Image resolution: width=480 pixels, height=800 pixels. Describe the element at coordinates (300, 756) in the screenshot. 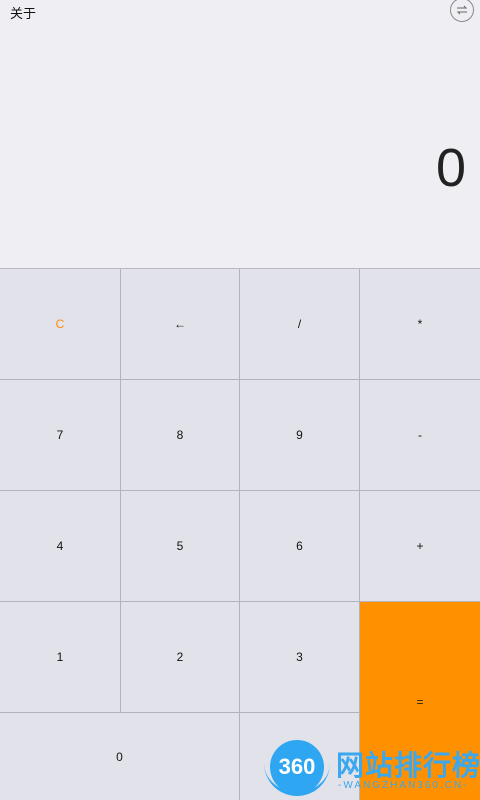

I see `decimal-button` at that location.